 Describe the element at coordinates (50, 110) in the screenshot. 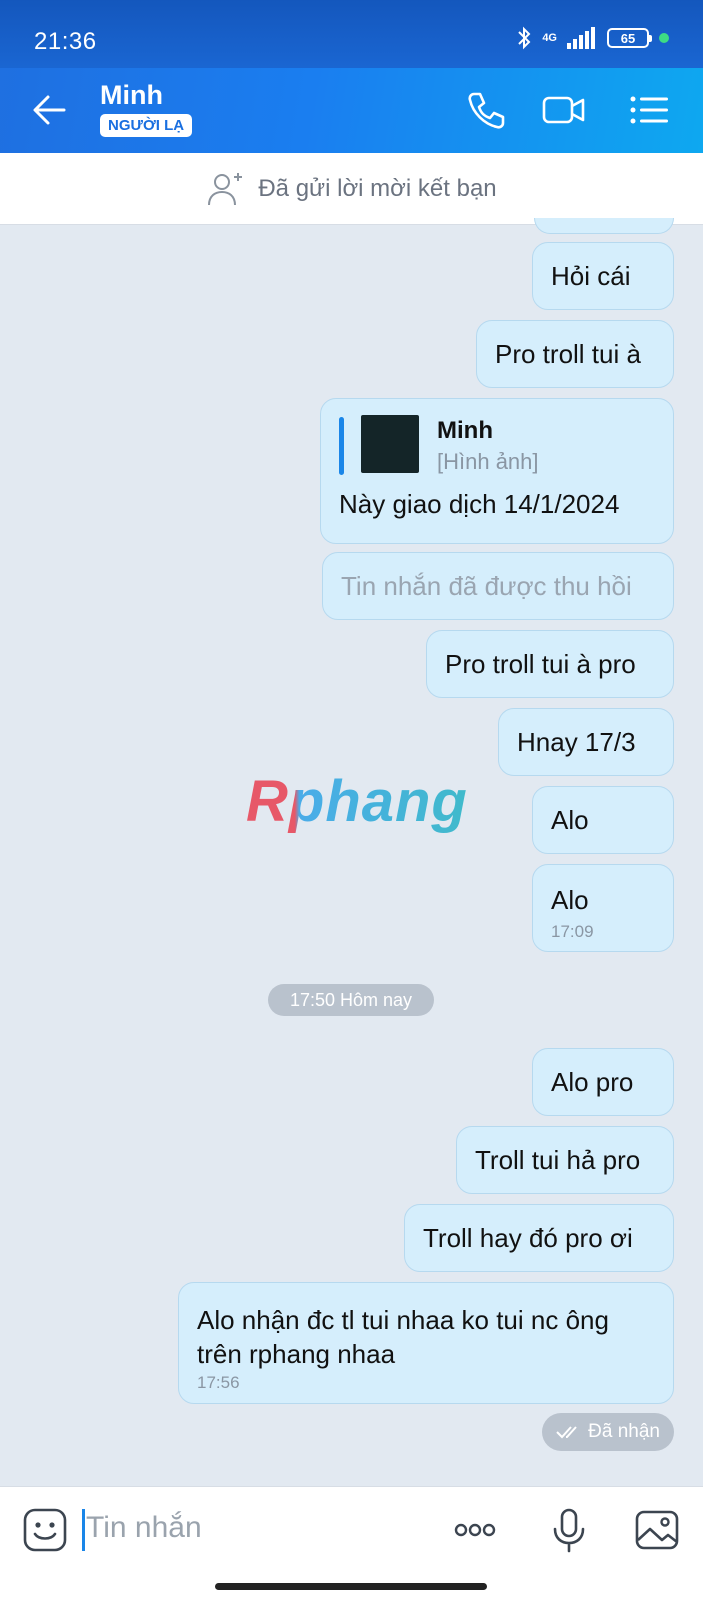

I see `back-arrow-icon` at that location.